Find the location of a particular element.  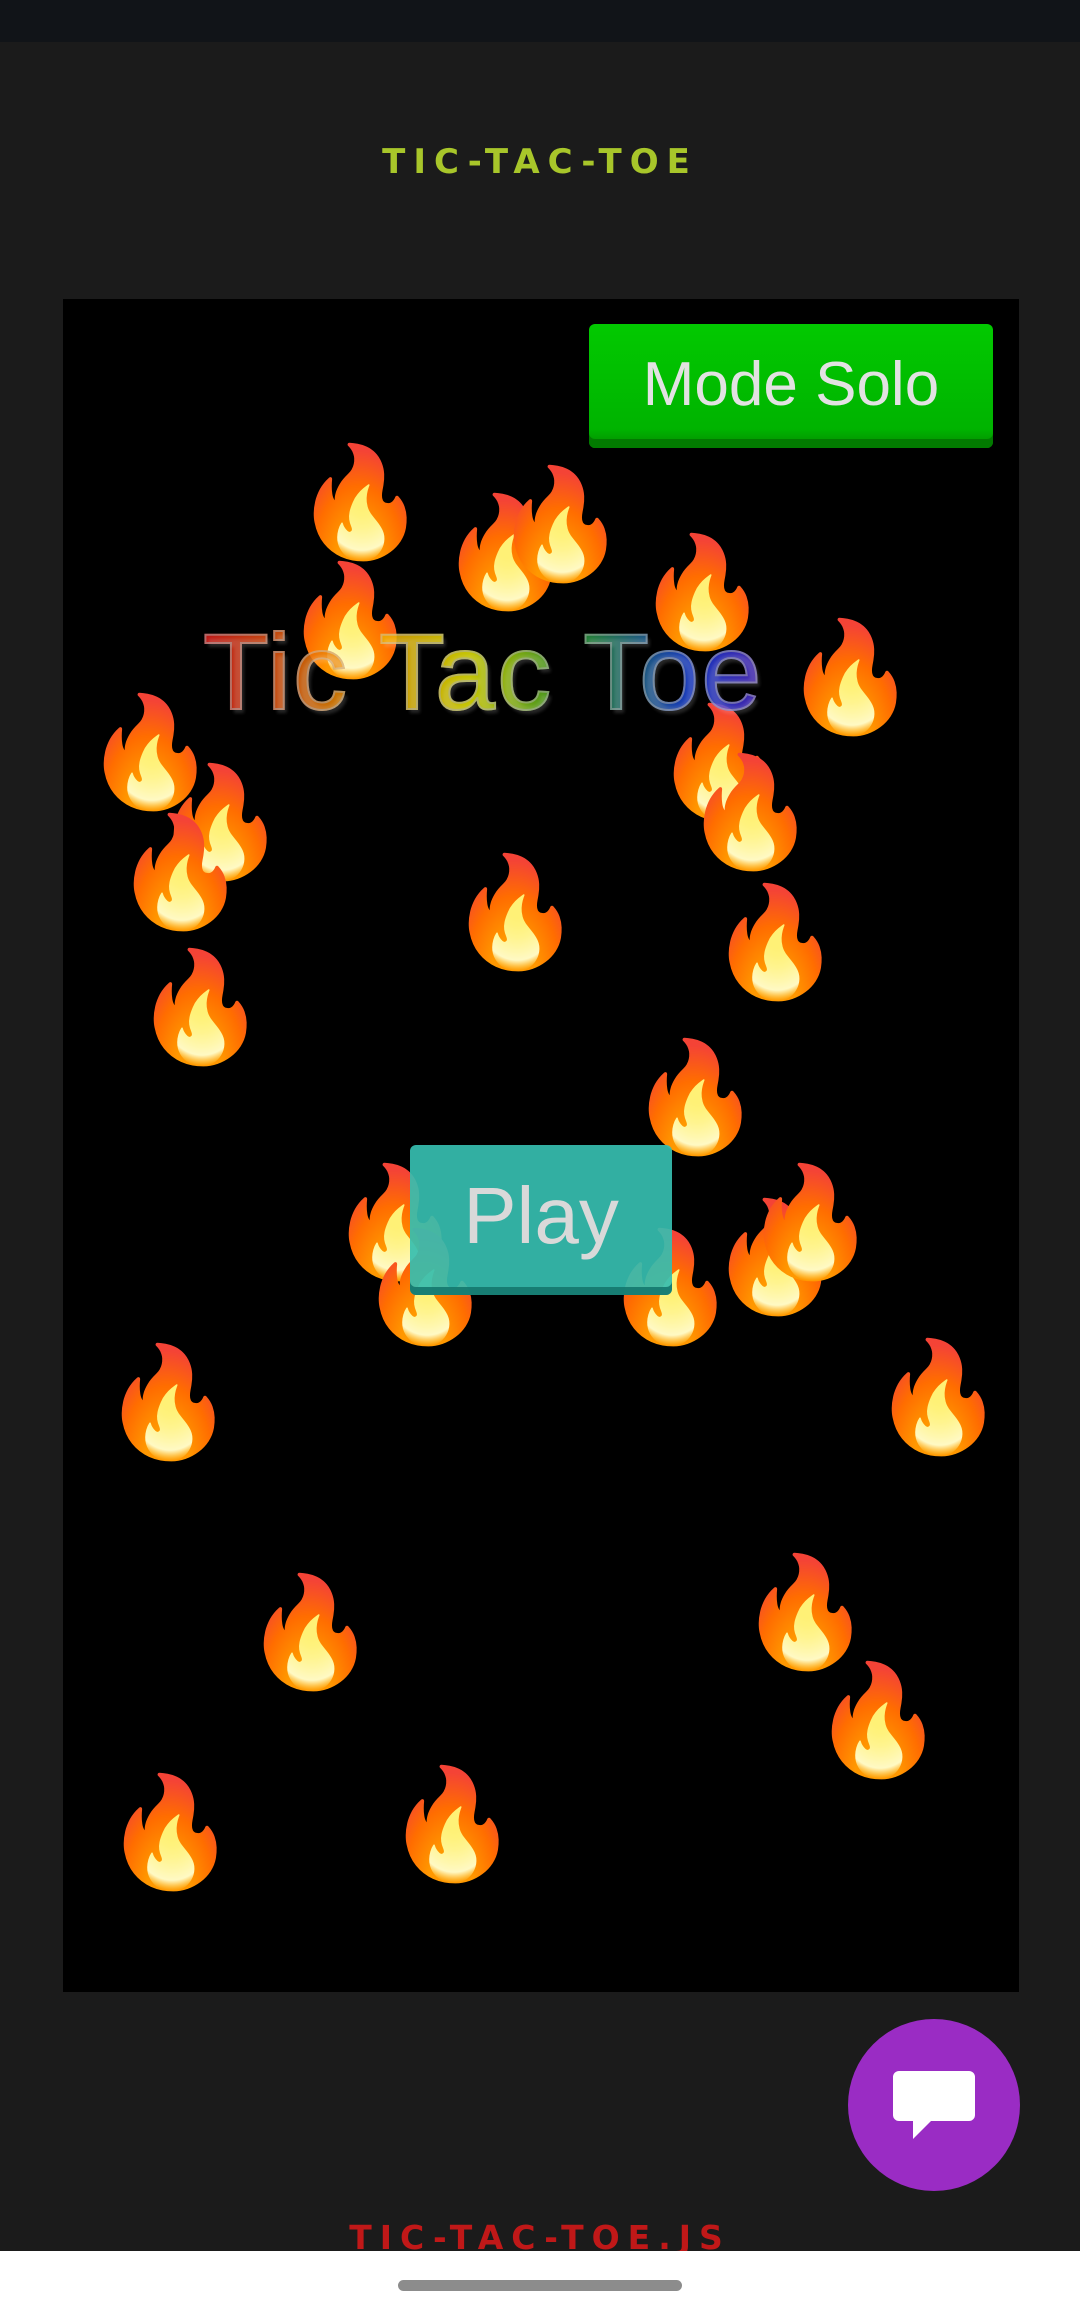

chat-bubble-icon is located at coordinates (934, 2105).